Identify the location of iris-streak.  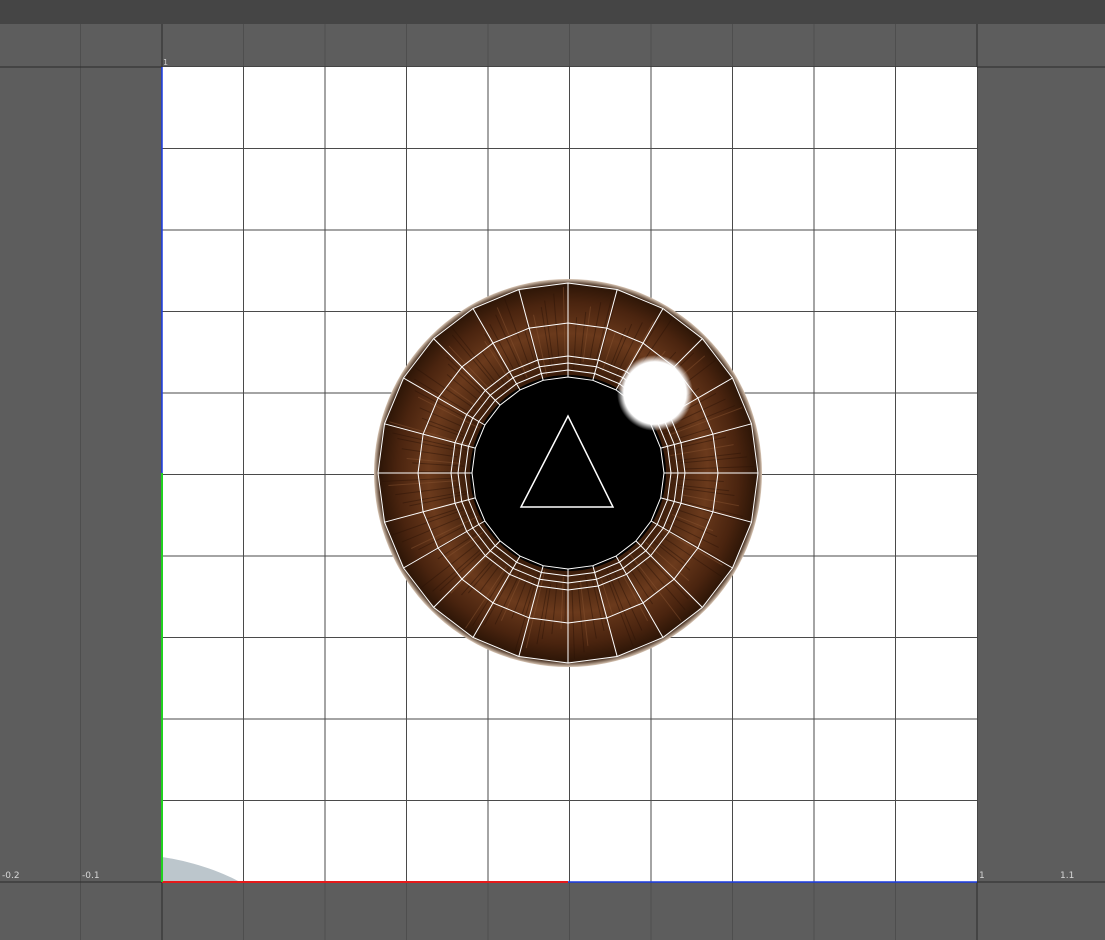
(443, 472).